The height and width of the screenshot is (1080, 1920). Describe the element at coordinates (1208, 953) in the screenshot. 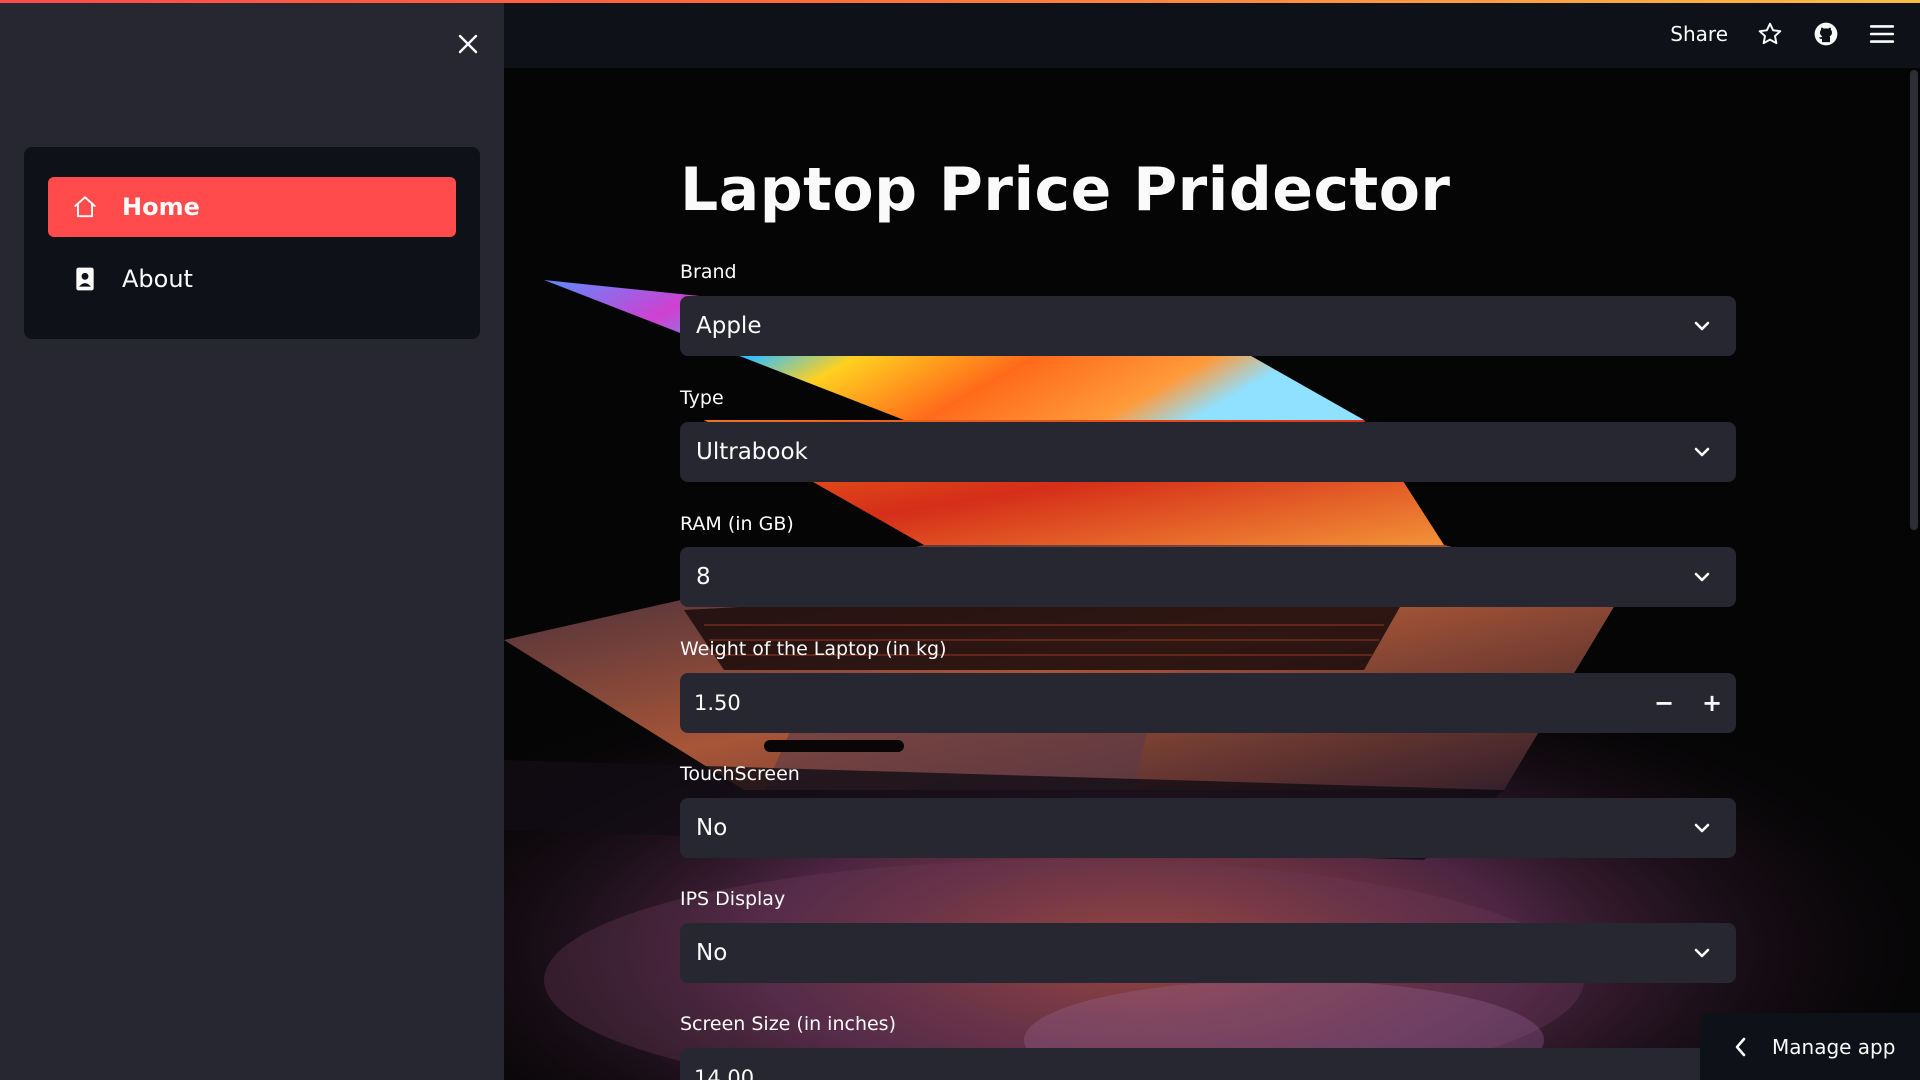

I see `ips-display-select: No` at that location.